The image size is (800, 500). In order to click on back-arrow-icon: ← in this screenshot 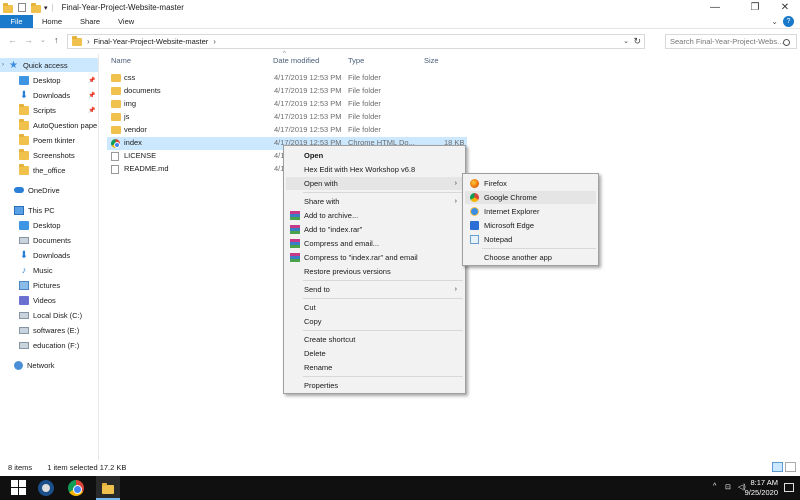, I will do `click(12, 40)`.